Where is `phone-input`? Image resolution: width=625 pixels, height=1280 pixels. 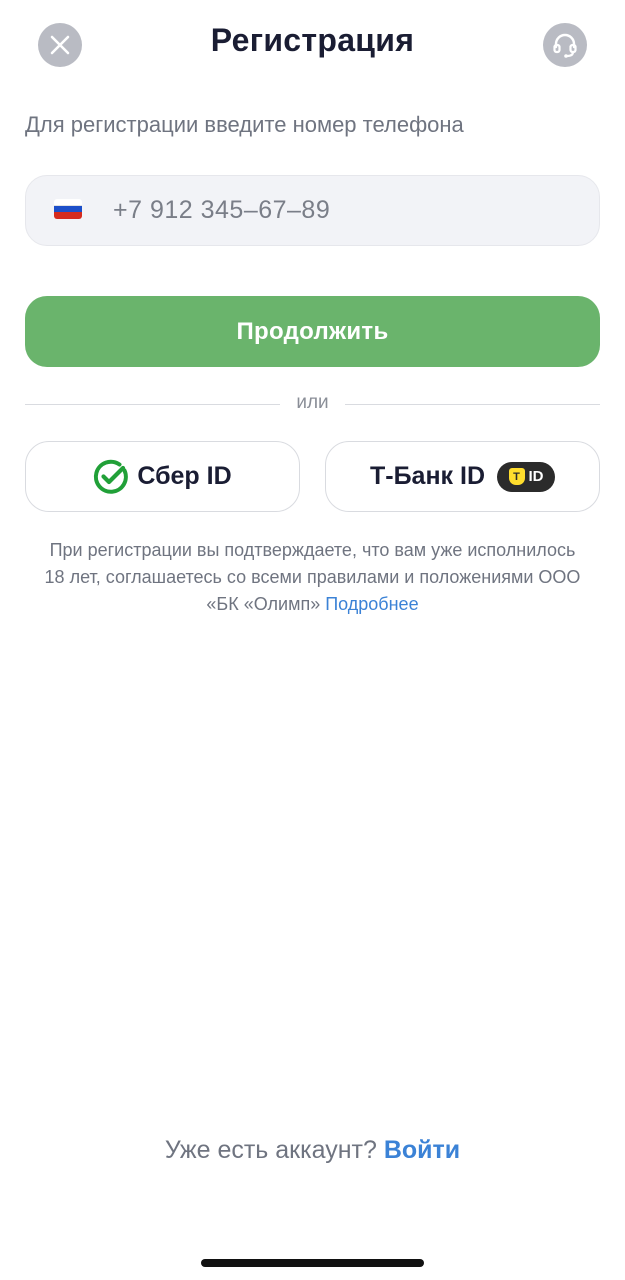 phone-input is located at coordinates (343, 210).